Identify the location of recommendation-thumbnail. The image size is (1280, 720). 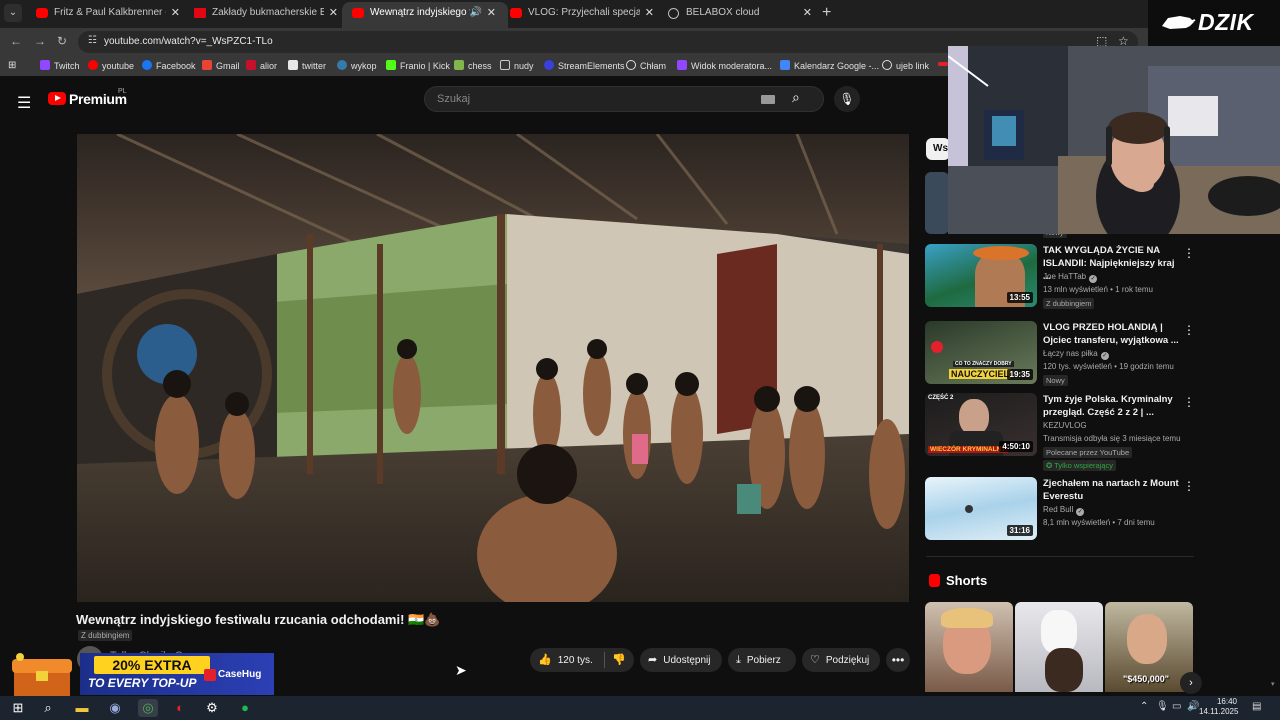
(937, 203).